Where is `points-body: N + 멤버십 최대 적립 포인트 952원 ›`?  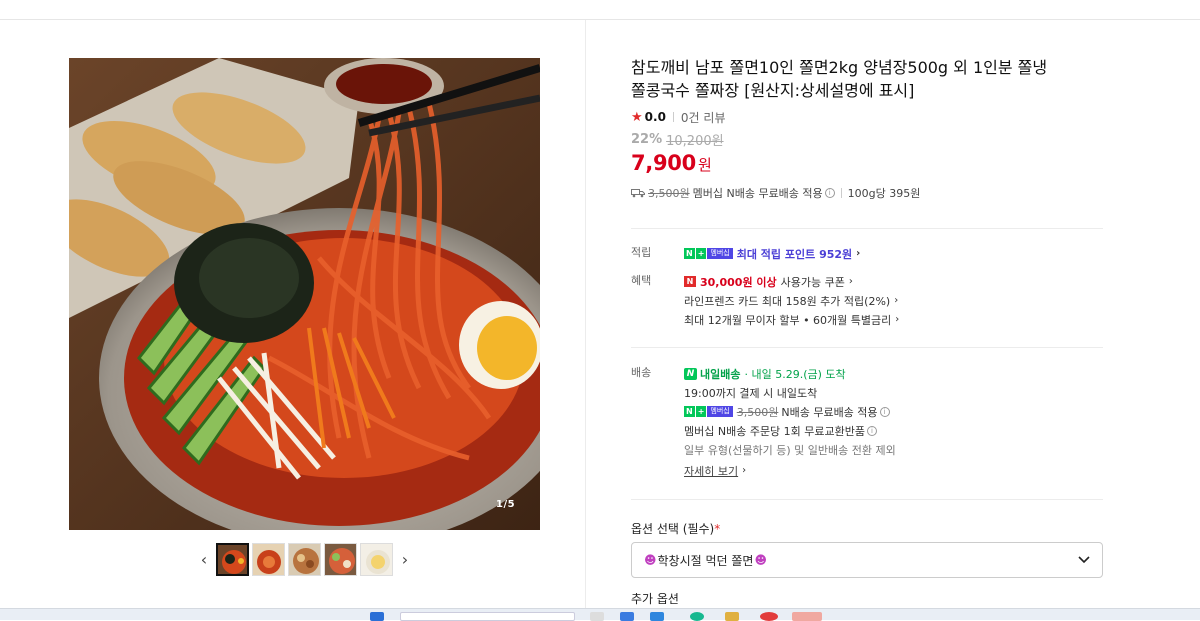
points-body: N + 멤버십 최대 적립 포인트 952원 › is located at coordinates (894, 253).